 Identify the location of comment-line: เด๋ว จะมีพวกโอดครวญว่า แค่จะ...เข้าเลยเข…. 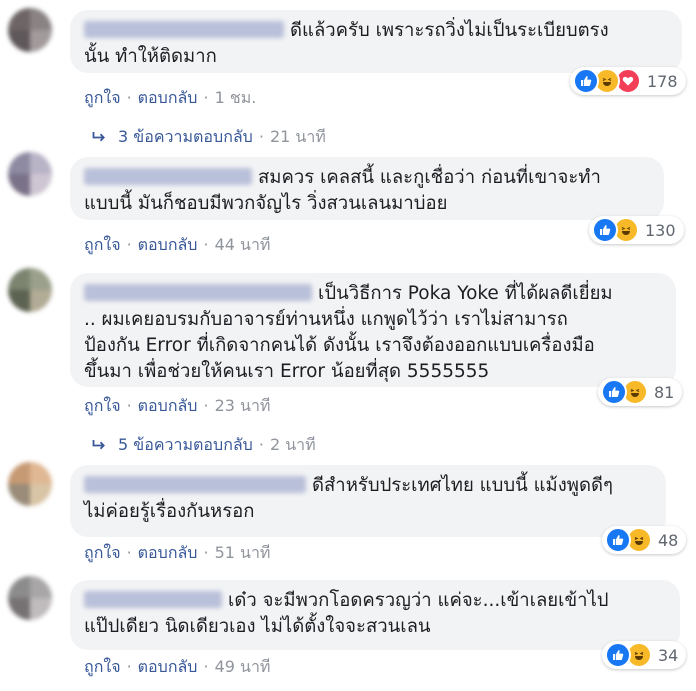
(375, 601).